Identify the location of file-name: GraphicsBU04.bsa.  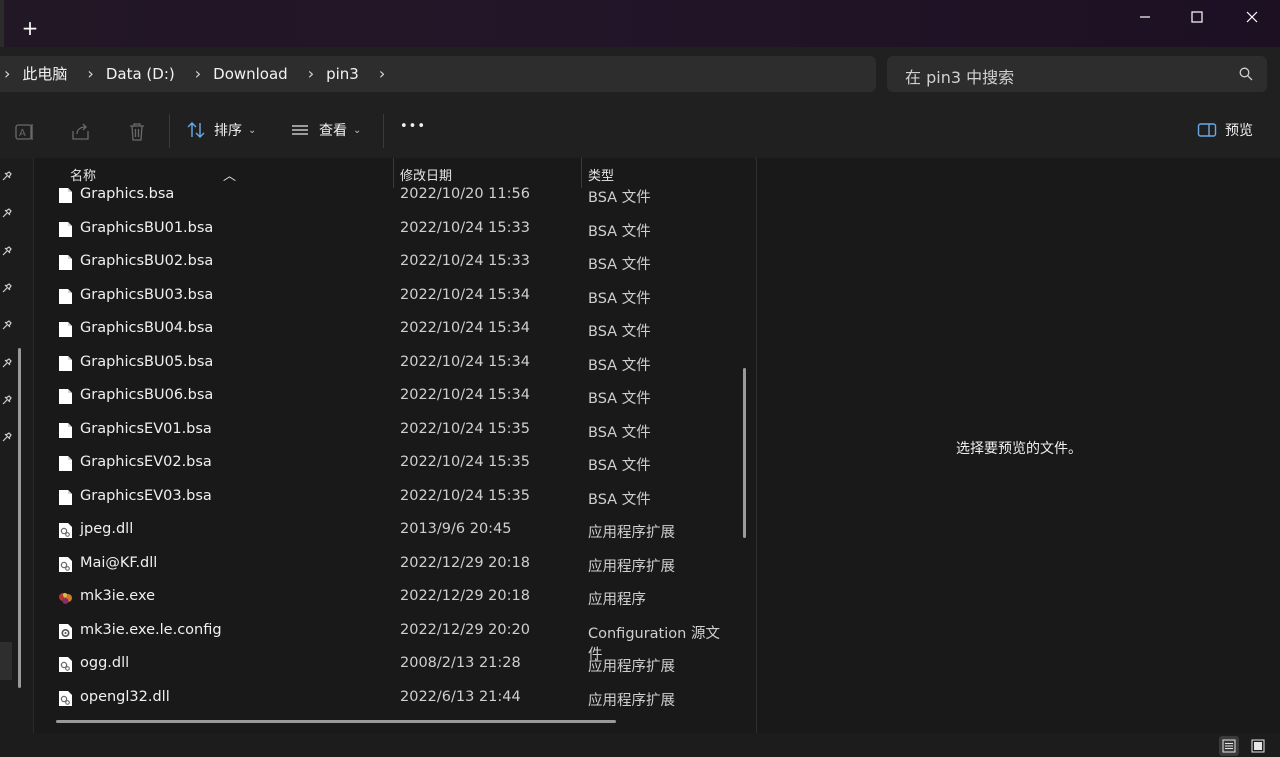
(146, 328).